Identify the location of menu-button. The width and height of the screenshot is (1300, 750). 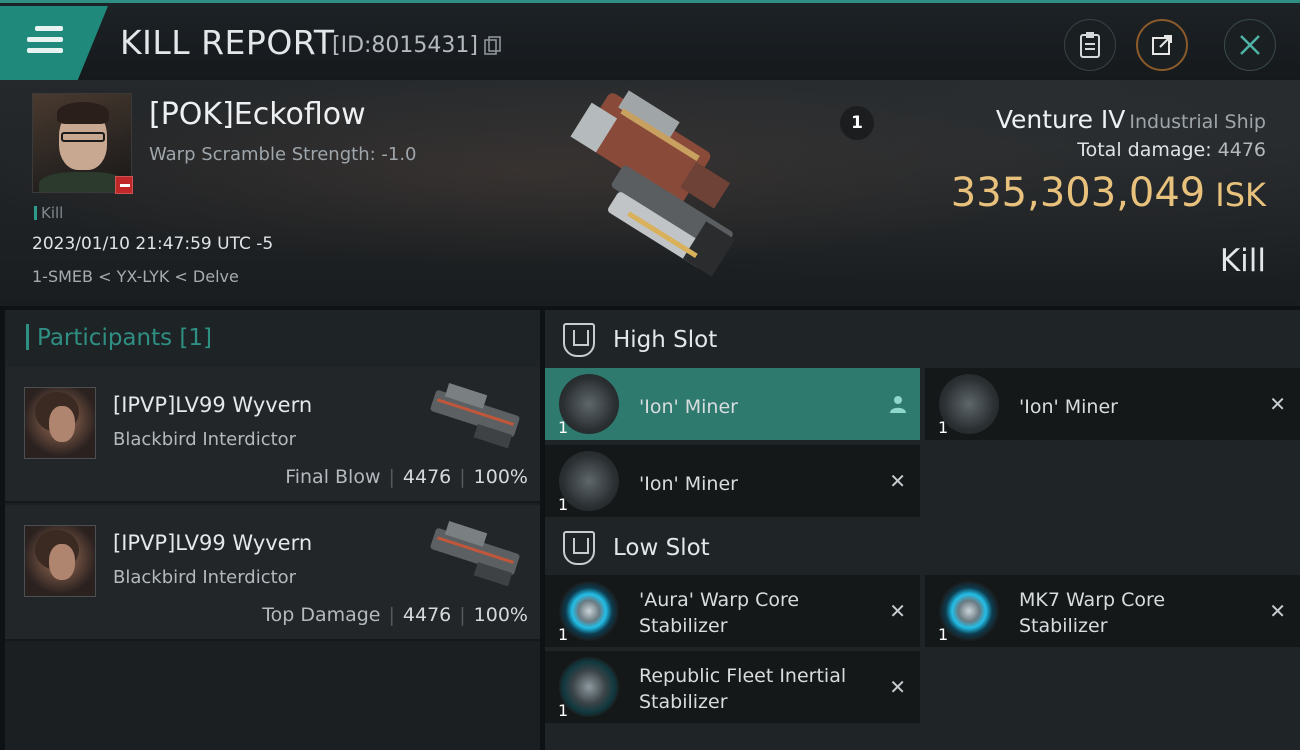
(54, 43).